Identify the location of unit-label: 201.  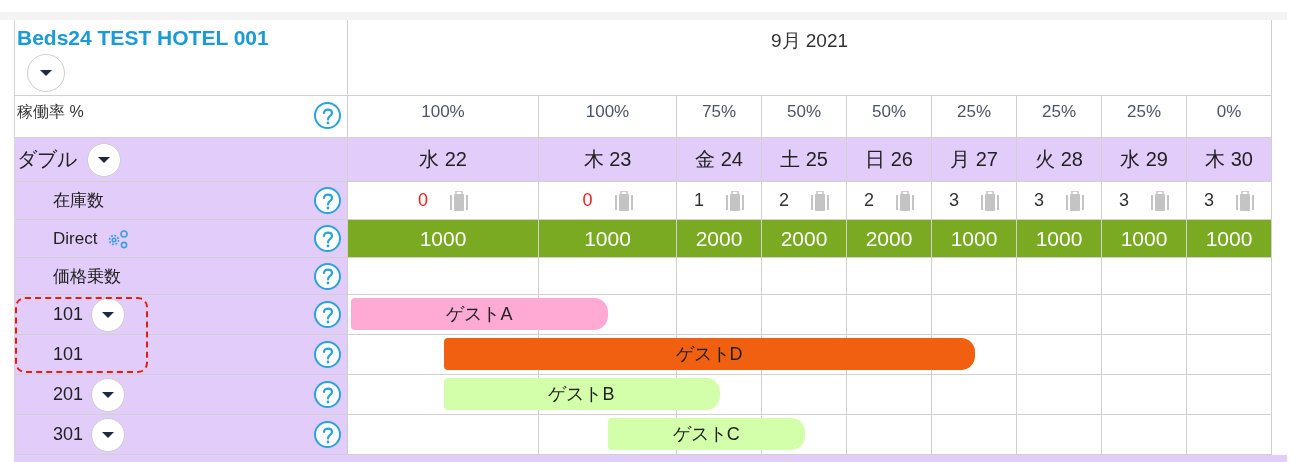
(68, 394).